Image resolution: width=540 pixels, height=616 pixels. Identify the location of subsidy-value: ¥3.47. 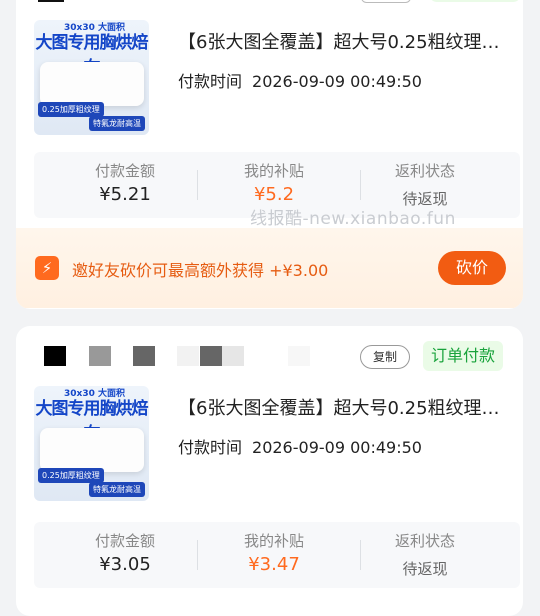
(274, 564).